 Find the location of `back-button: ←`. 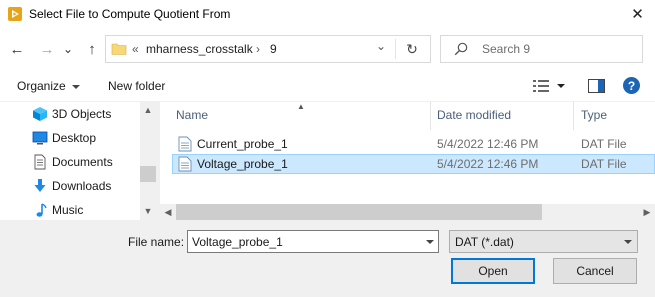

back-button: ← is located at coordinates (17, 49).